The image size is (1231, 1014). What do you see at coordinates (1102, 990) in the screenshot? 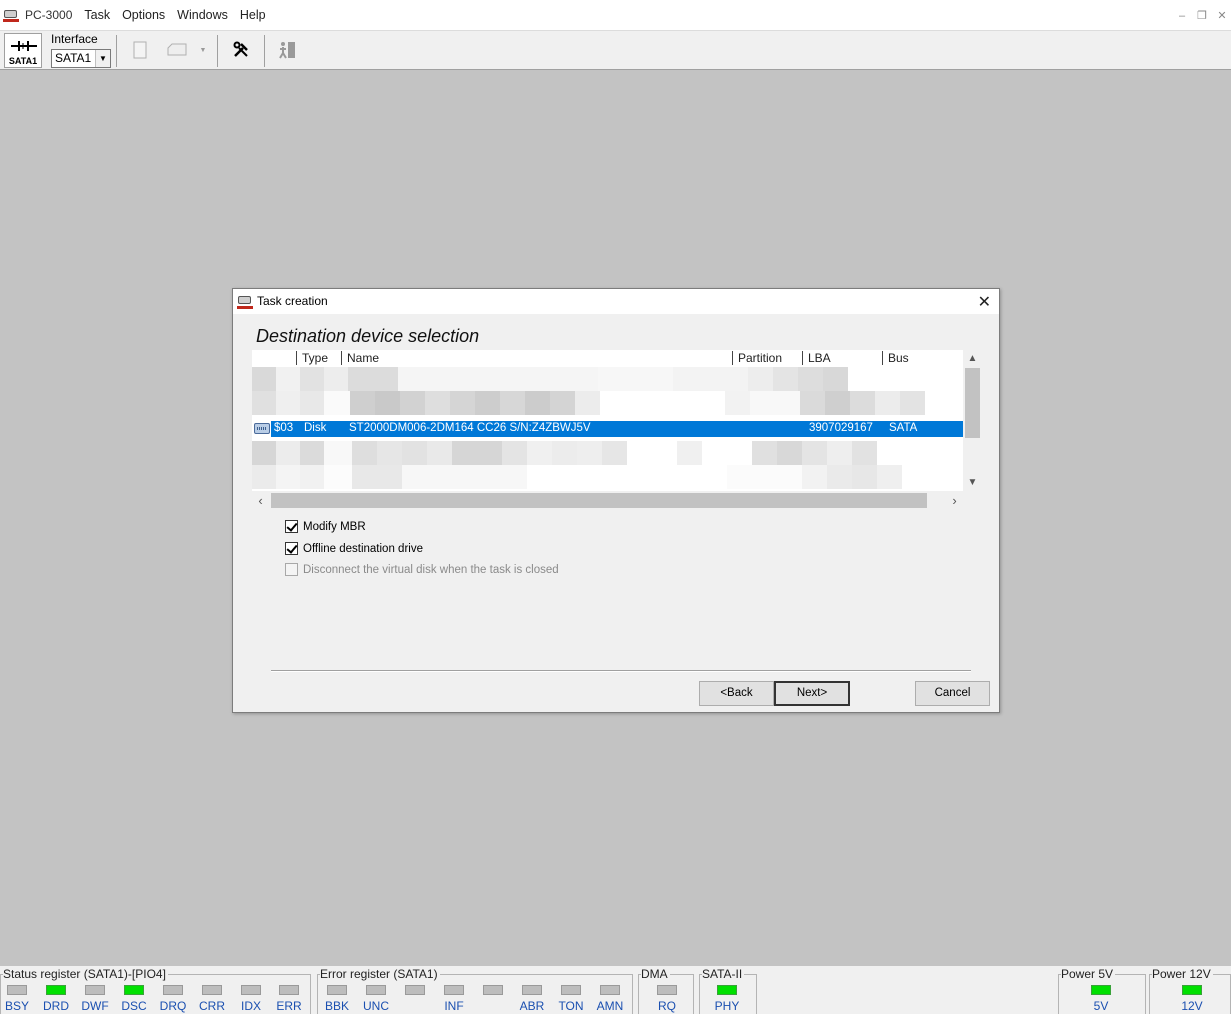
I see `power-5v-group: Power 5V 5V` at bounding box center [1102, 990].